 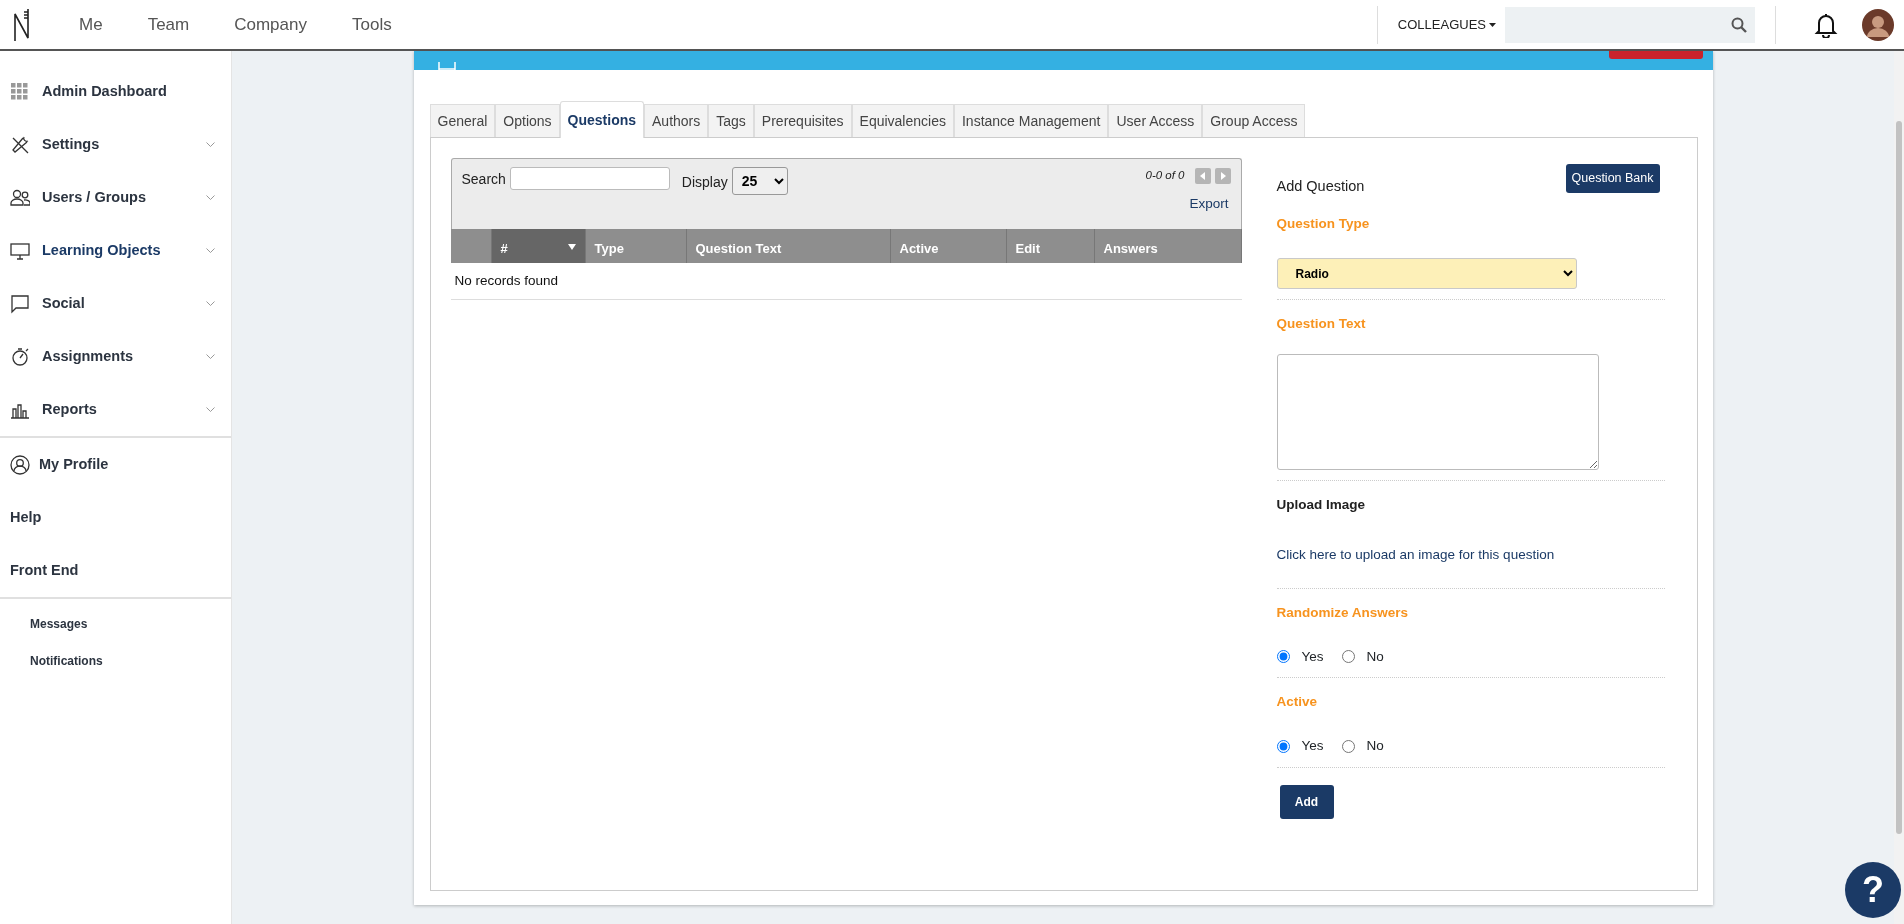 What do you see at coordinates (115, 464) in the screenshot?
I see `sidebar-item: My Profile` at bounding box center [115, 464].